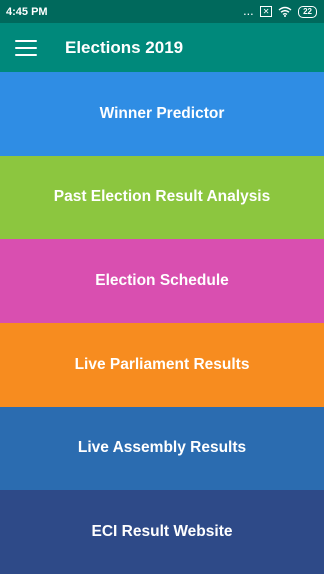 The image size is (324, 576). Describe the element at coordinates (307, 11) in the screenshot. I see `battery-icon: 22` at that location.